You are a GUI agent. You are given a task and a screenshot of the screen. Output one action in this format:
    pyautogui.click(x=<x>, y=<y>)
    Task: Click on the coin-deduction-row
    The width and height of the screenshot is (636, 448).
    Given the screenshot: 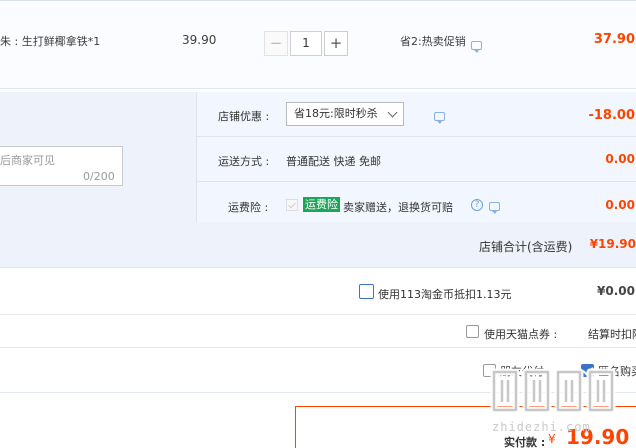 What is the action you would take?
    pyautogui.click(x=318, y=292)
    